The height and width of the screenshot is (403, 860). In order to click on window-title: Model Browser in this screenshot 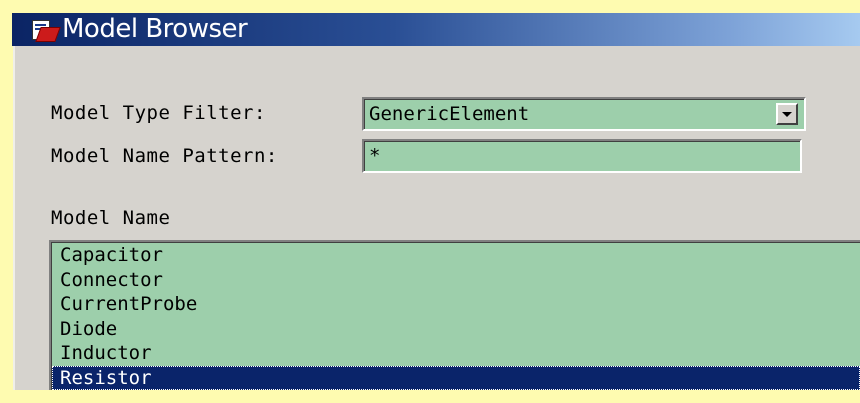, I will do `click(155, 29)`.